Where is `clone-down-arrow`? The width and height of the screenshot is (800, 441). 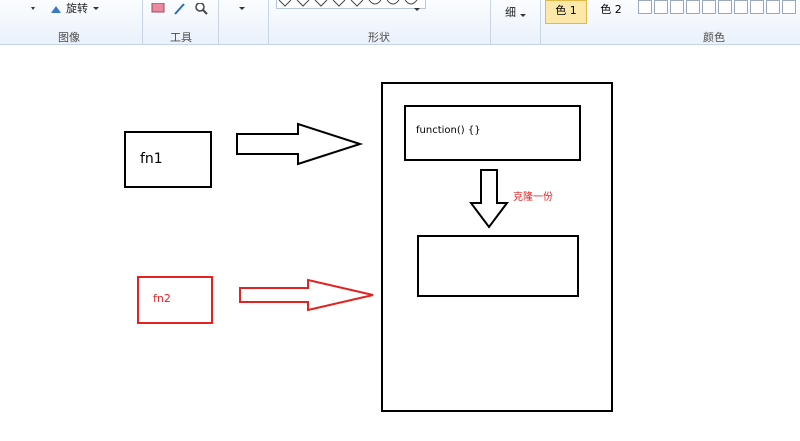 clone-down-arrow is located at coordinates (489, 199).